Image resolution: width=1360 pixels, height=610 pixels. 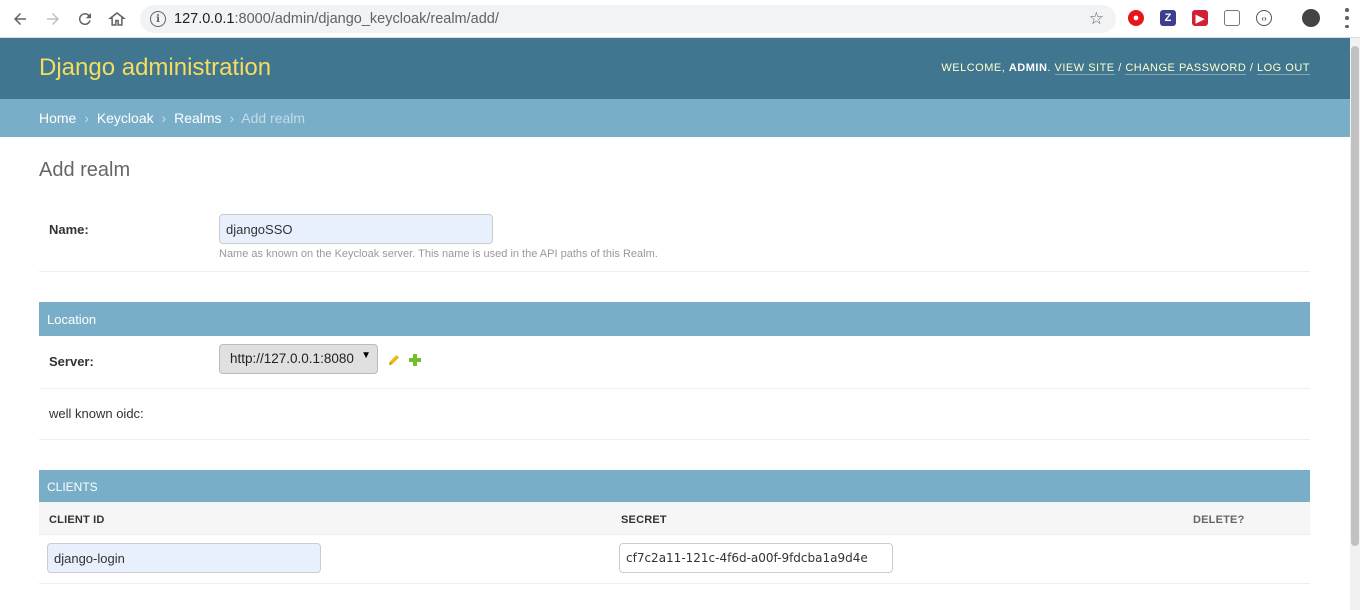 What do you see at coordinates (1096, 19) in the screenshot?
I see `bookmark-star-icon: ☆` at bounding box center [1096, 19].